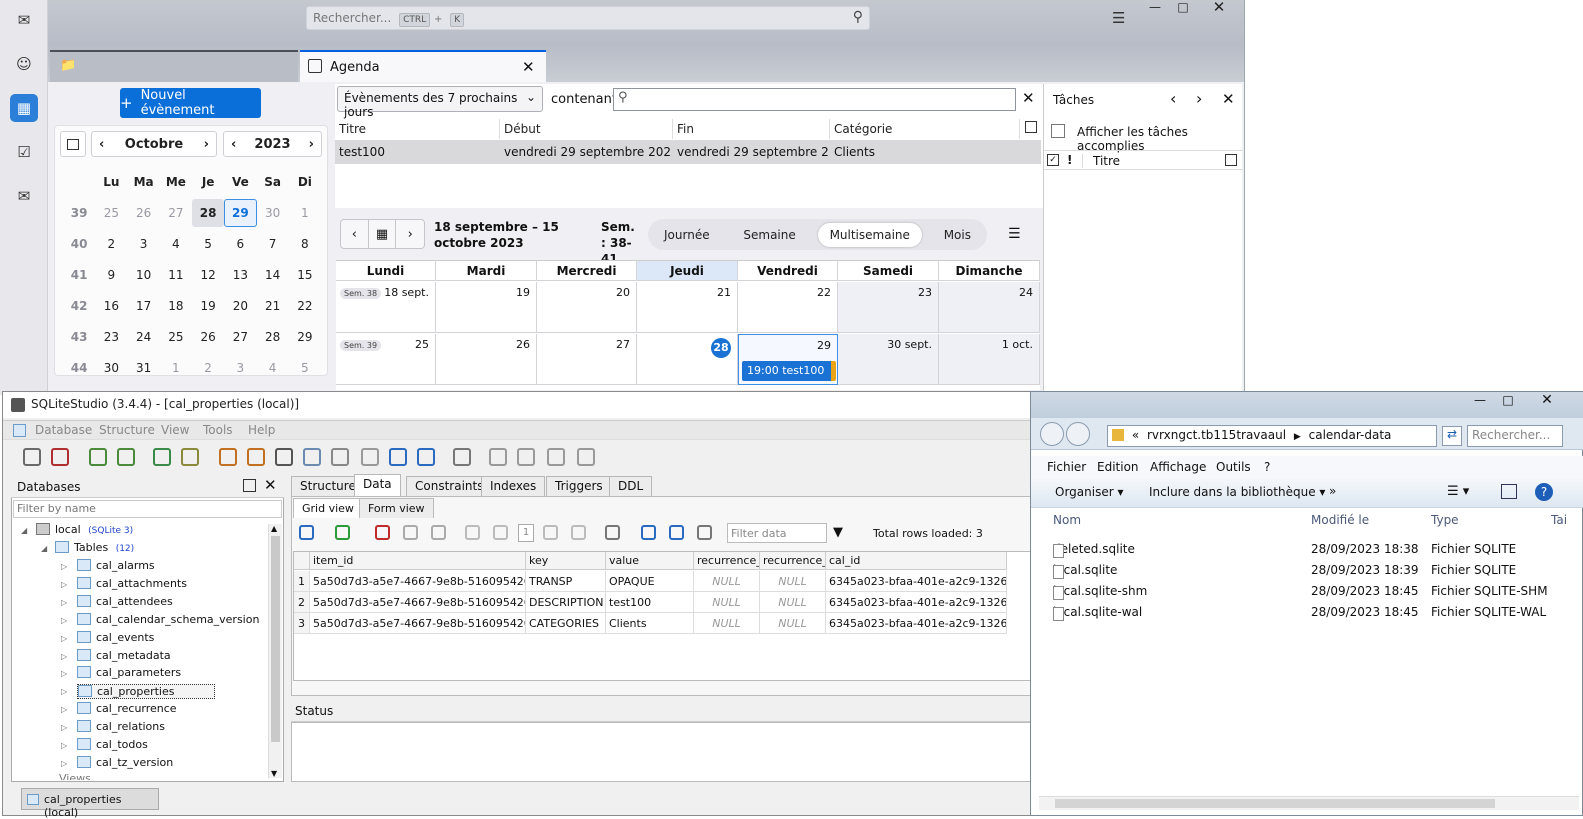  What do you see at coordinates (284, 457) in the screenshot?
I see `function-icon` at bounding box center [284, 457].